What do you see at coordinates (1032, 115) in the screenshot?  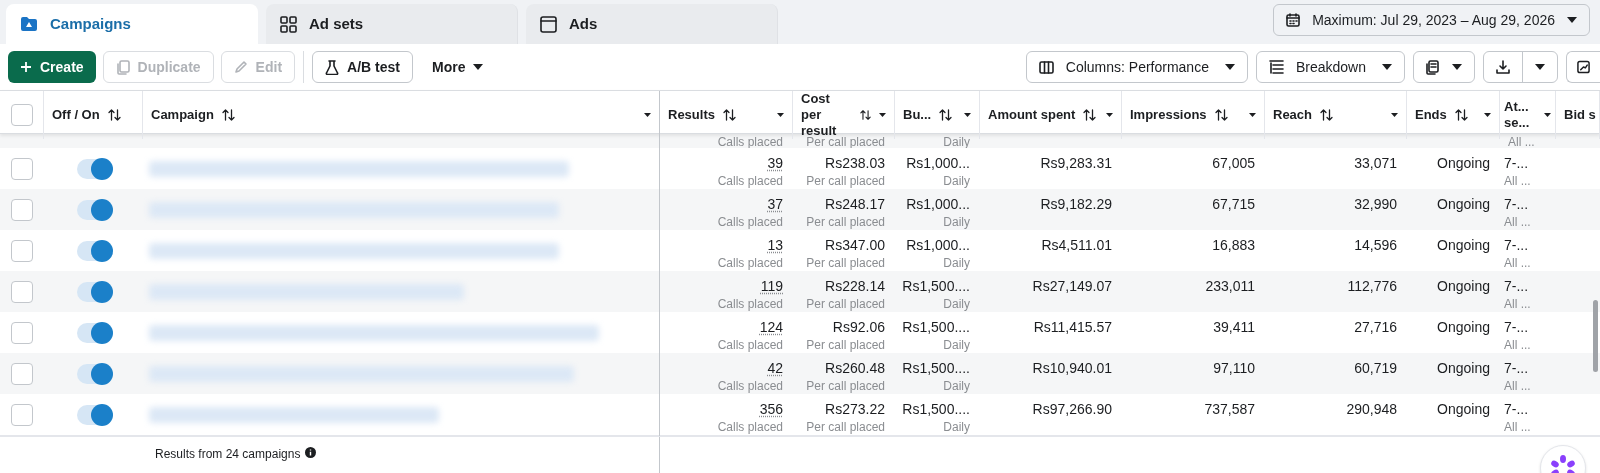 I see `column-header: Amount spent` at bounding box center [1032, 115].